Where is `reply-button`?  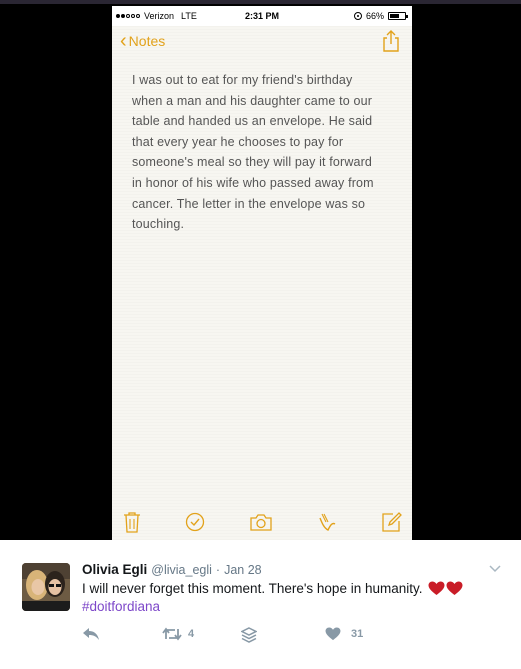
reply-button is located at coordinates (91, 634).